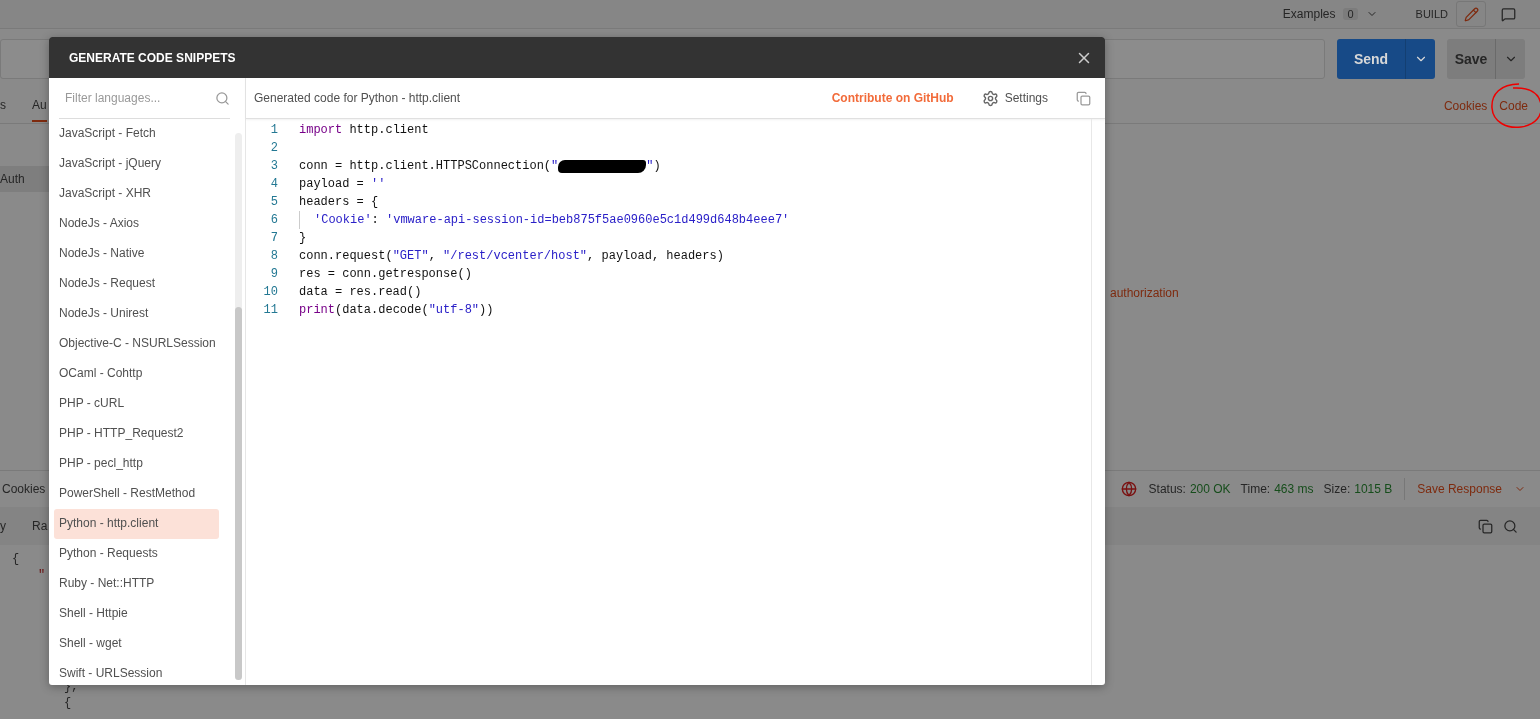 The height and width of the screenshot is (719, 1540). What do you see at coordinates (273, 202) in the screenshot?
I see `line-number: 5` at bounding box center [273, 202].